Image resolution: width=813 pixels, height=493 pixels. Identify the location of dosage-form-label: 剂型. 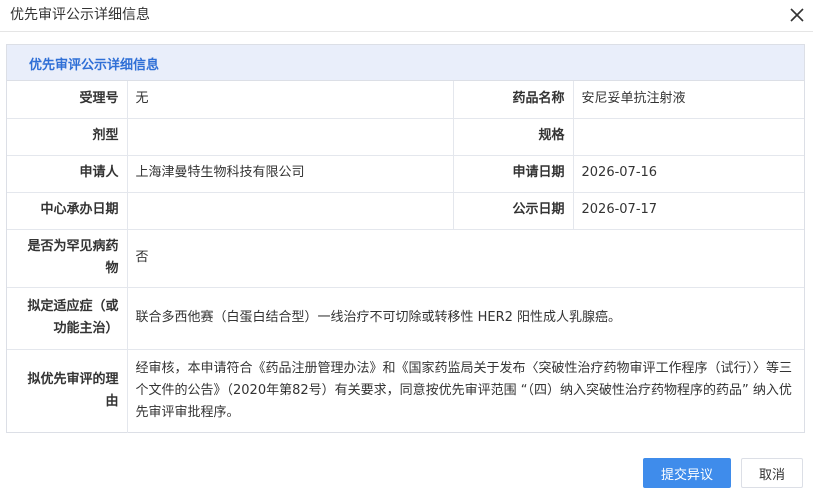
(67, 136).